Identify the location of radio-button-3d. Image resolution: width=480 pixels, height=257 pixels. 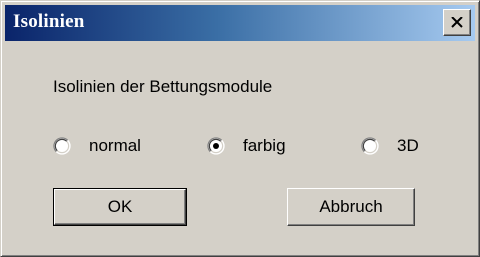
(370, 146).